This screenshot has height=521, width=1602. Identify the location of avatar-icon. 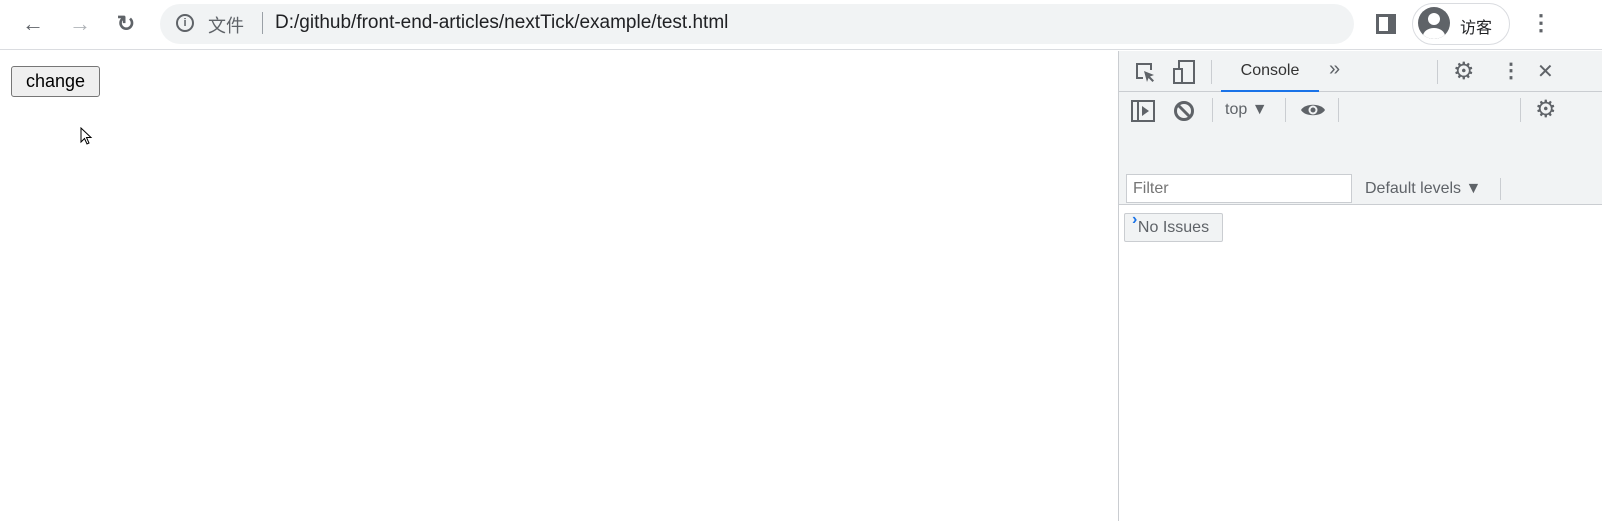
(1434, 23).